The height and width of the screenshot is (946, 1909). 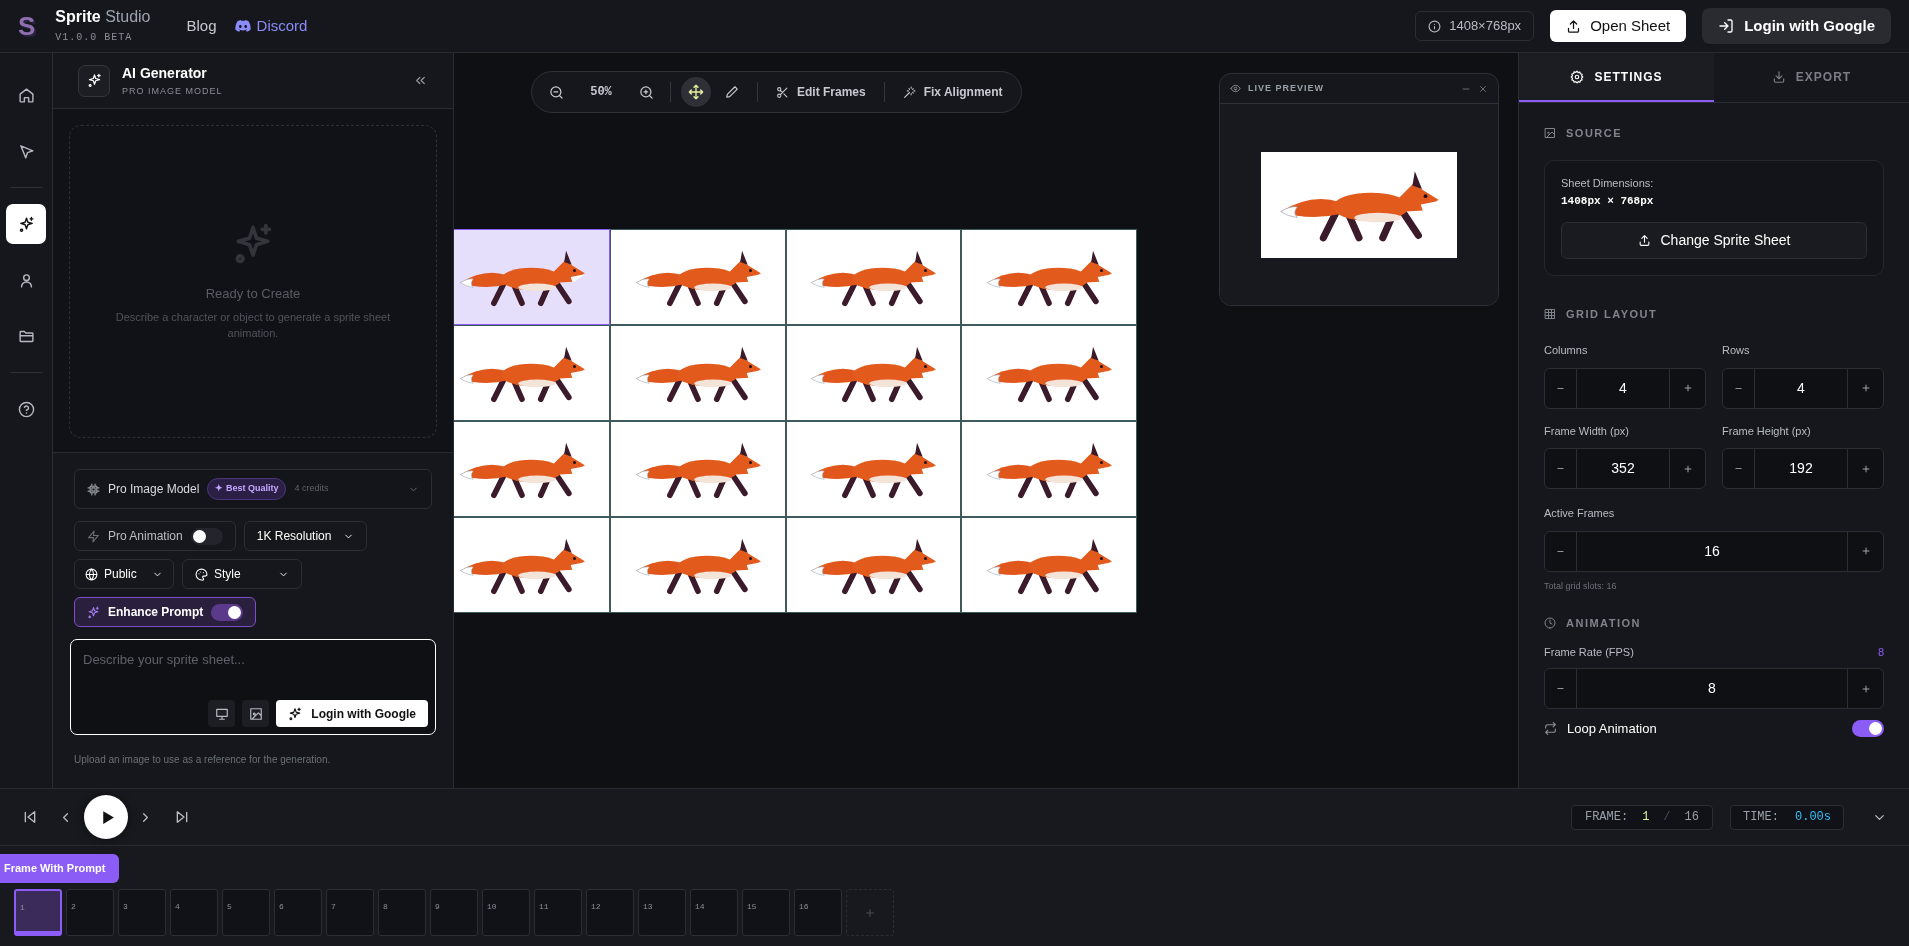 What do you see at coordinates (952, 92) in the screenshot?
I see `toolbar-action-button: Fix Alignment` at bounding box center [952, 92].